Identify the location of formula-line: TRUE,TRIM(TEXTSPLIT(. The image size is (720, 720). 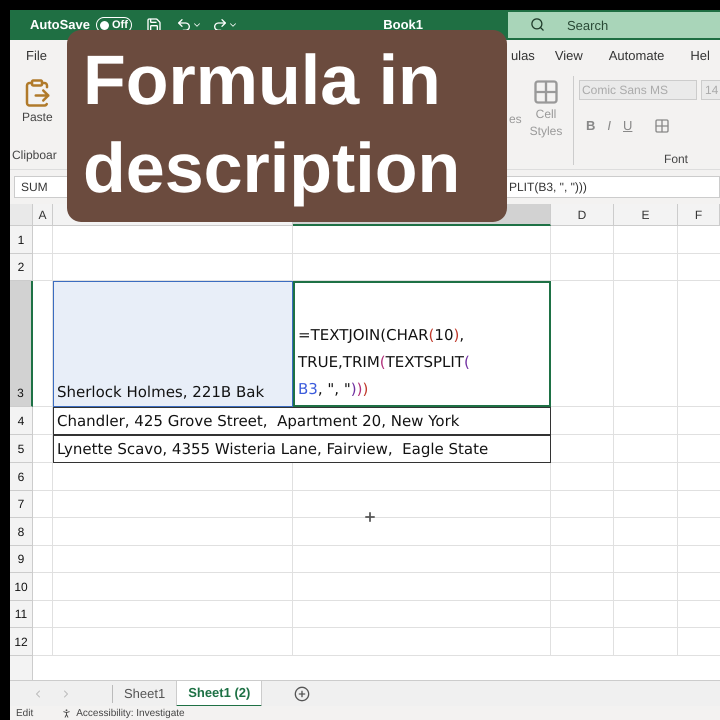
(384, 362).